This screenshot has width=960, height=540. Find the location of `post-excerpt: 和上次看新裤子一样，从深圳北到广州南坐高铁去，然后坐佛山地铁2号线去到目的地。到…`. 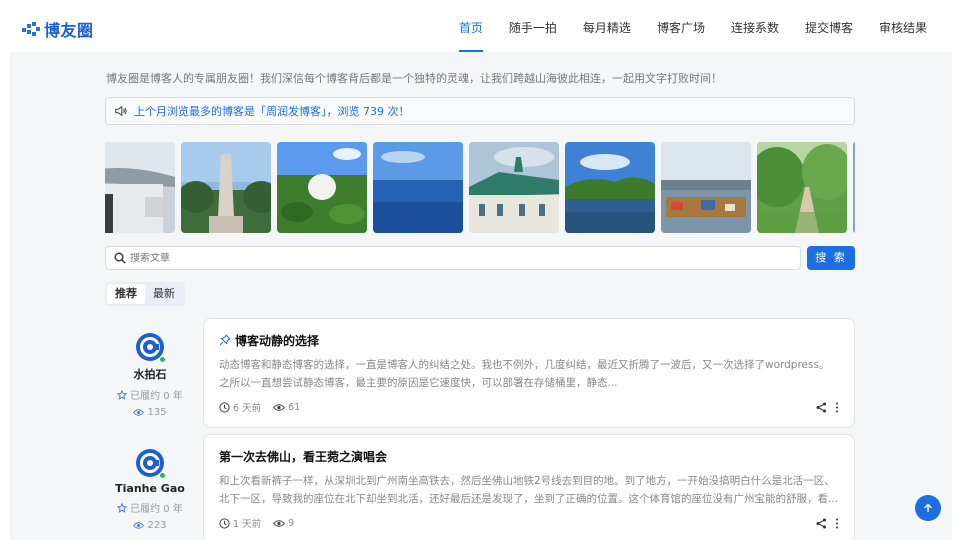

post-excerpt: 和上次看新裤子一样，从深圳北到广州南坐高铁去，然后坐佛山地铁2号线去到目的地。到… is located at coordinates (529, 490).